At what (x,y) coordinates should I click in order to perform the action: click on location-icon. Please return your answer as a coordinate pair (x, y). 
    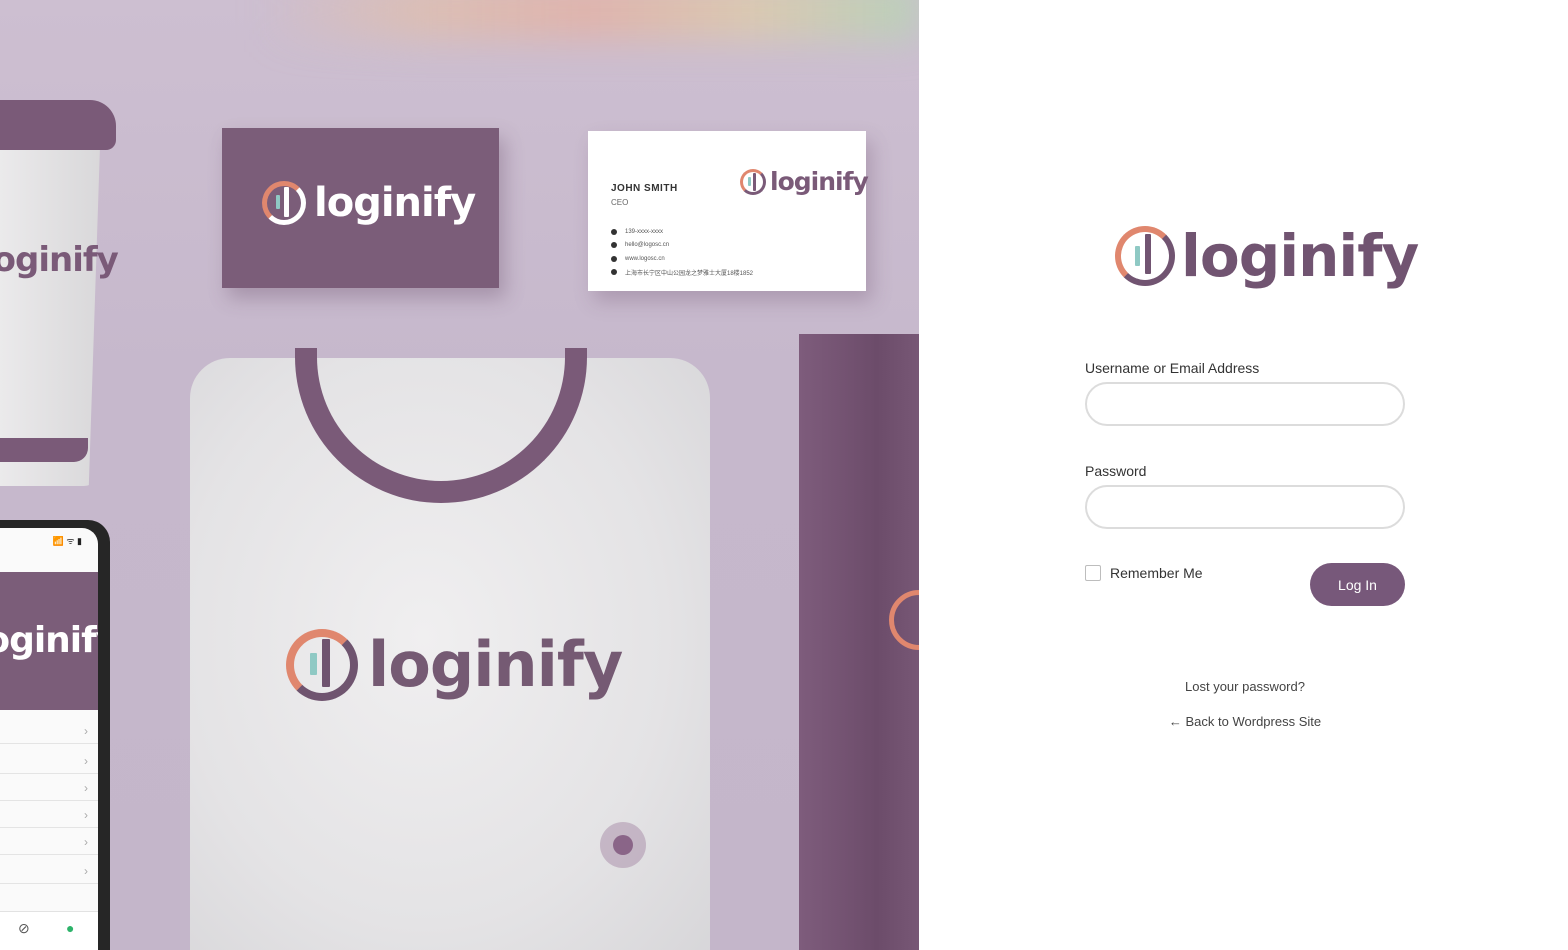
    Looking at the image, I should click on (614, 272).